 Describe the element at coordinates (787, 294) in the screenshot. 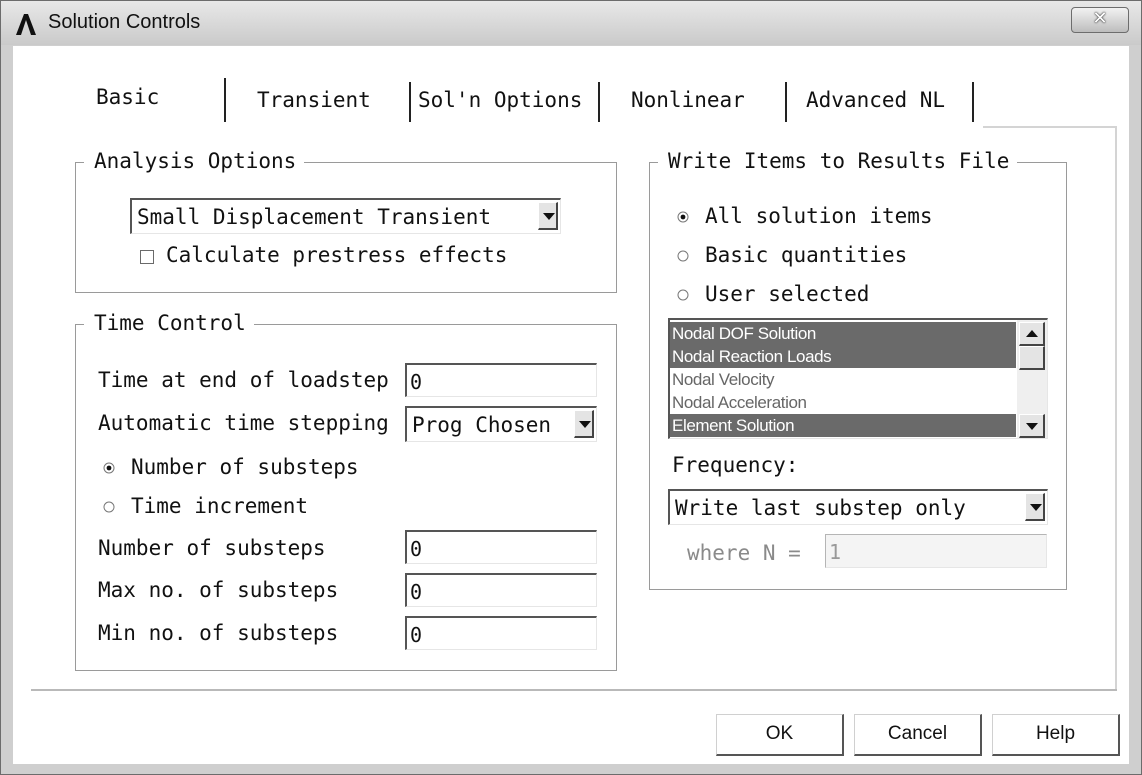

I see `radio-user-selected-label: User selected` at that location.